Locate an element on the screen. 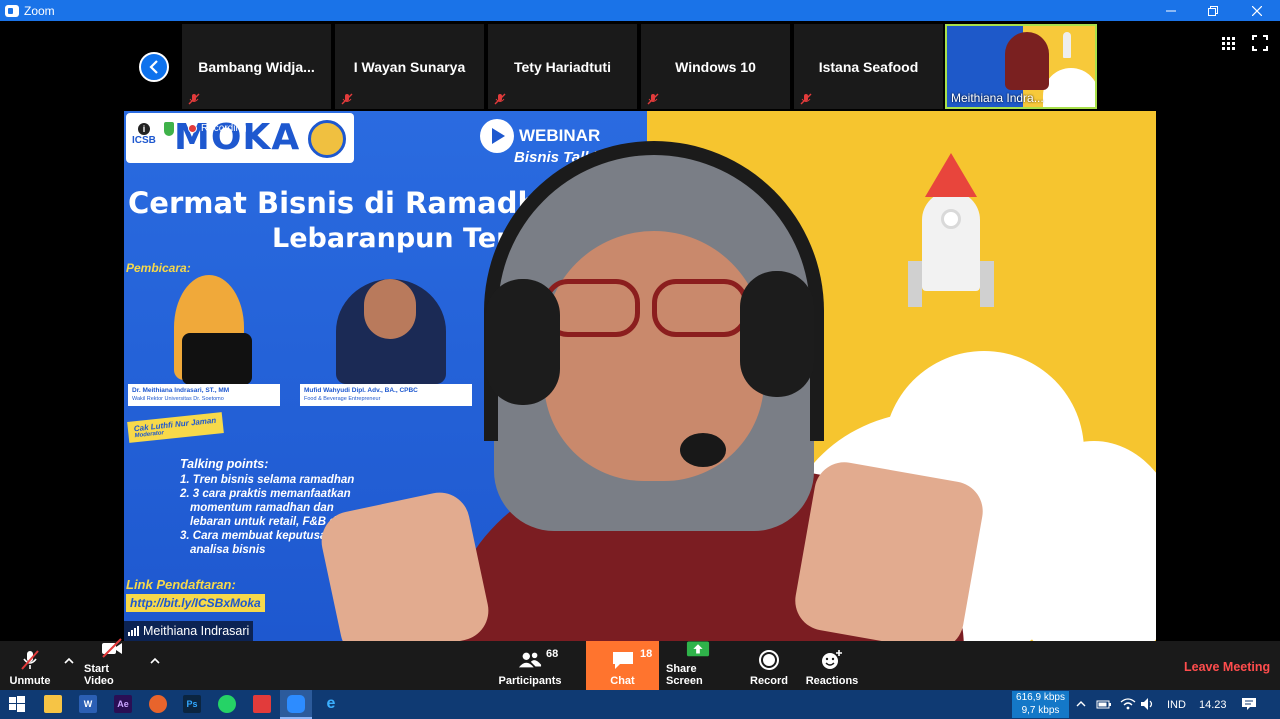  info-icon: i is located at coordinates (144, 129).